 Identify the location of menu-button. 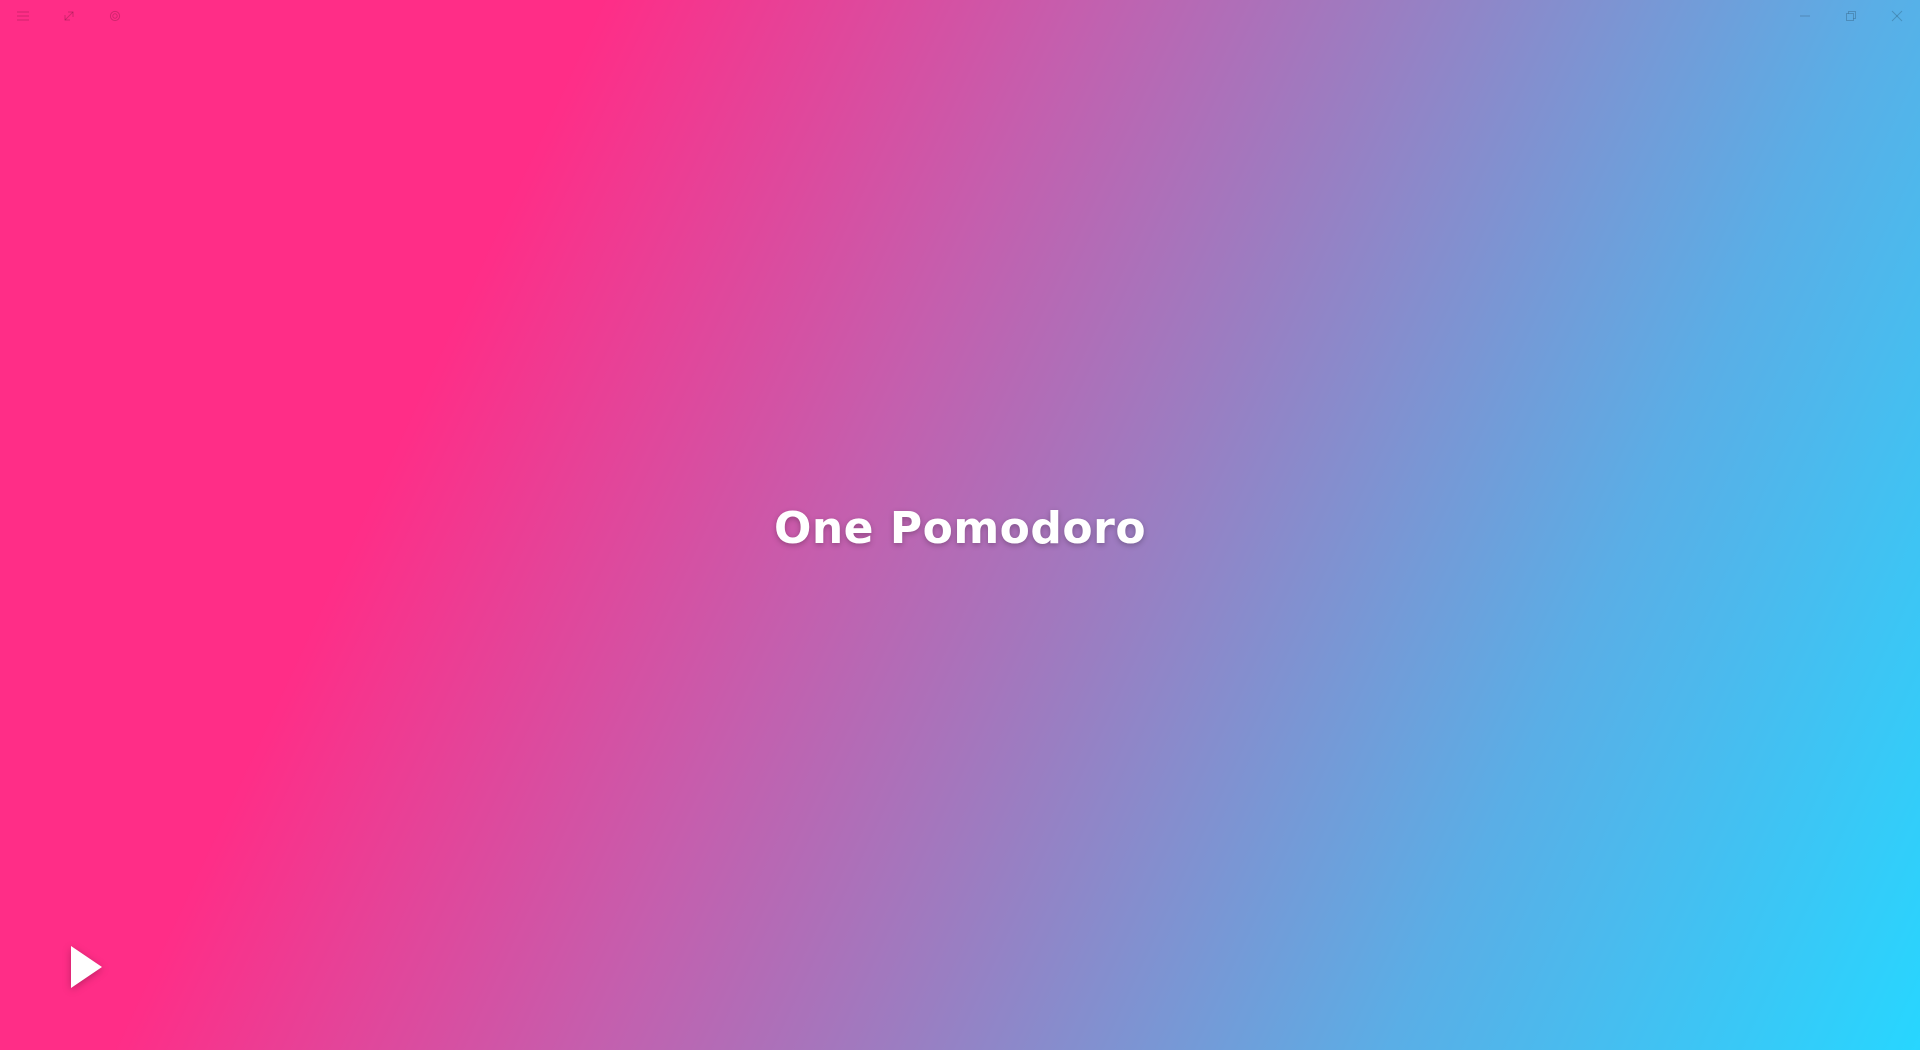
(23, 16).